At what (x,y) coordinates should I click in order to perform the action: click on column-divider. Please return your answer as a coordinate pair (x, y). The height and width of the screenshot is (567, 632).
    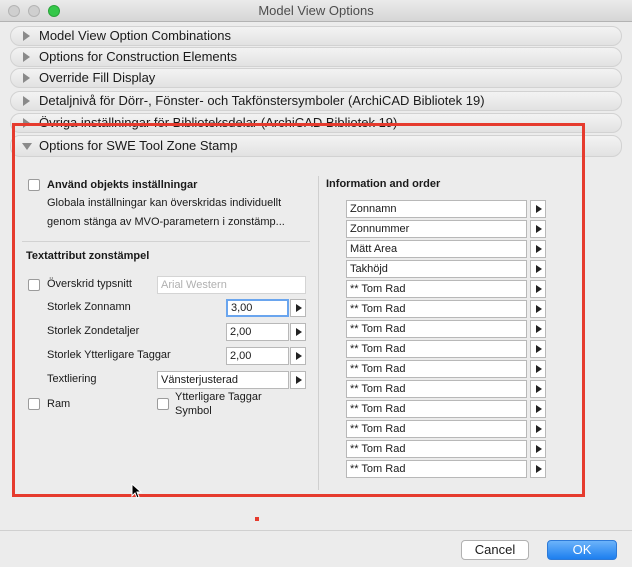
    Looking at the image, I should click on (318, 333).